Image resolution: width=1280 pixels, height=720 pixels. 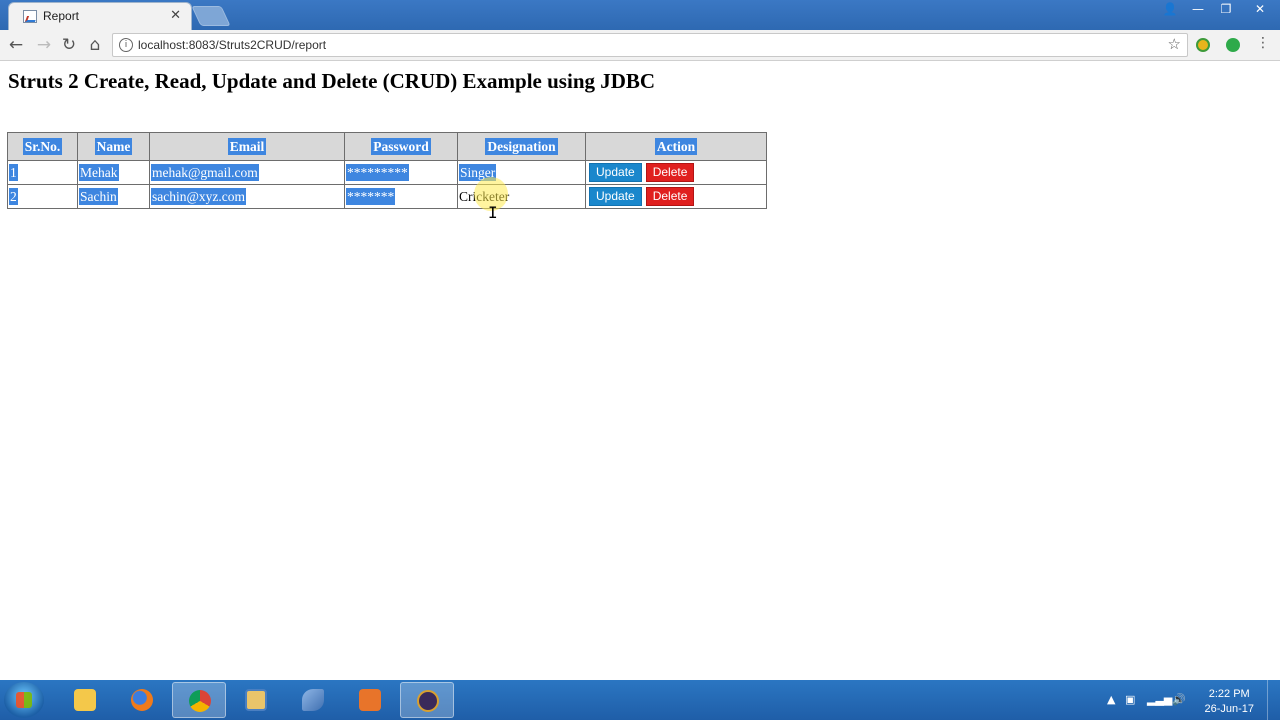 I want to click on folder-icon, so click(x=85, y=700).